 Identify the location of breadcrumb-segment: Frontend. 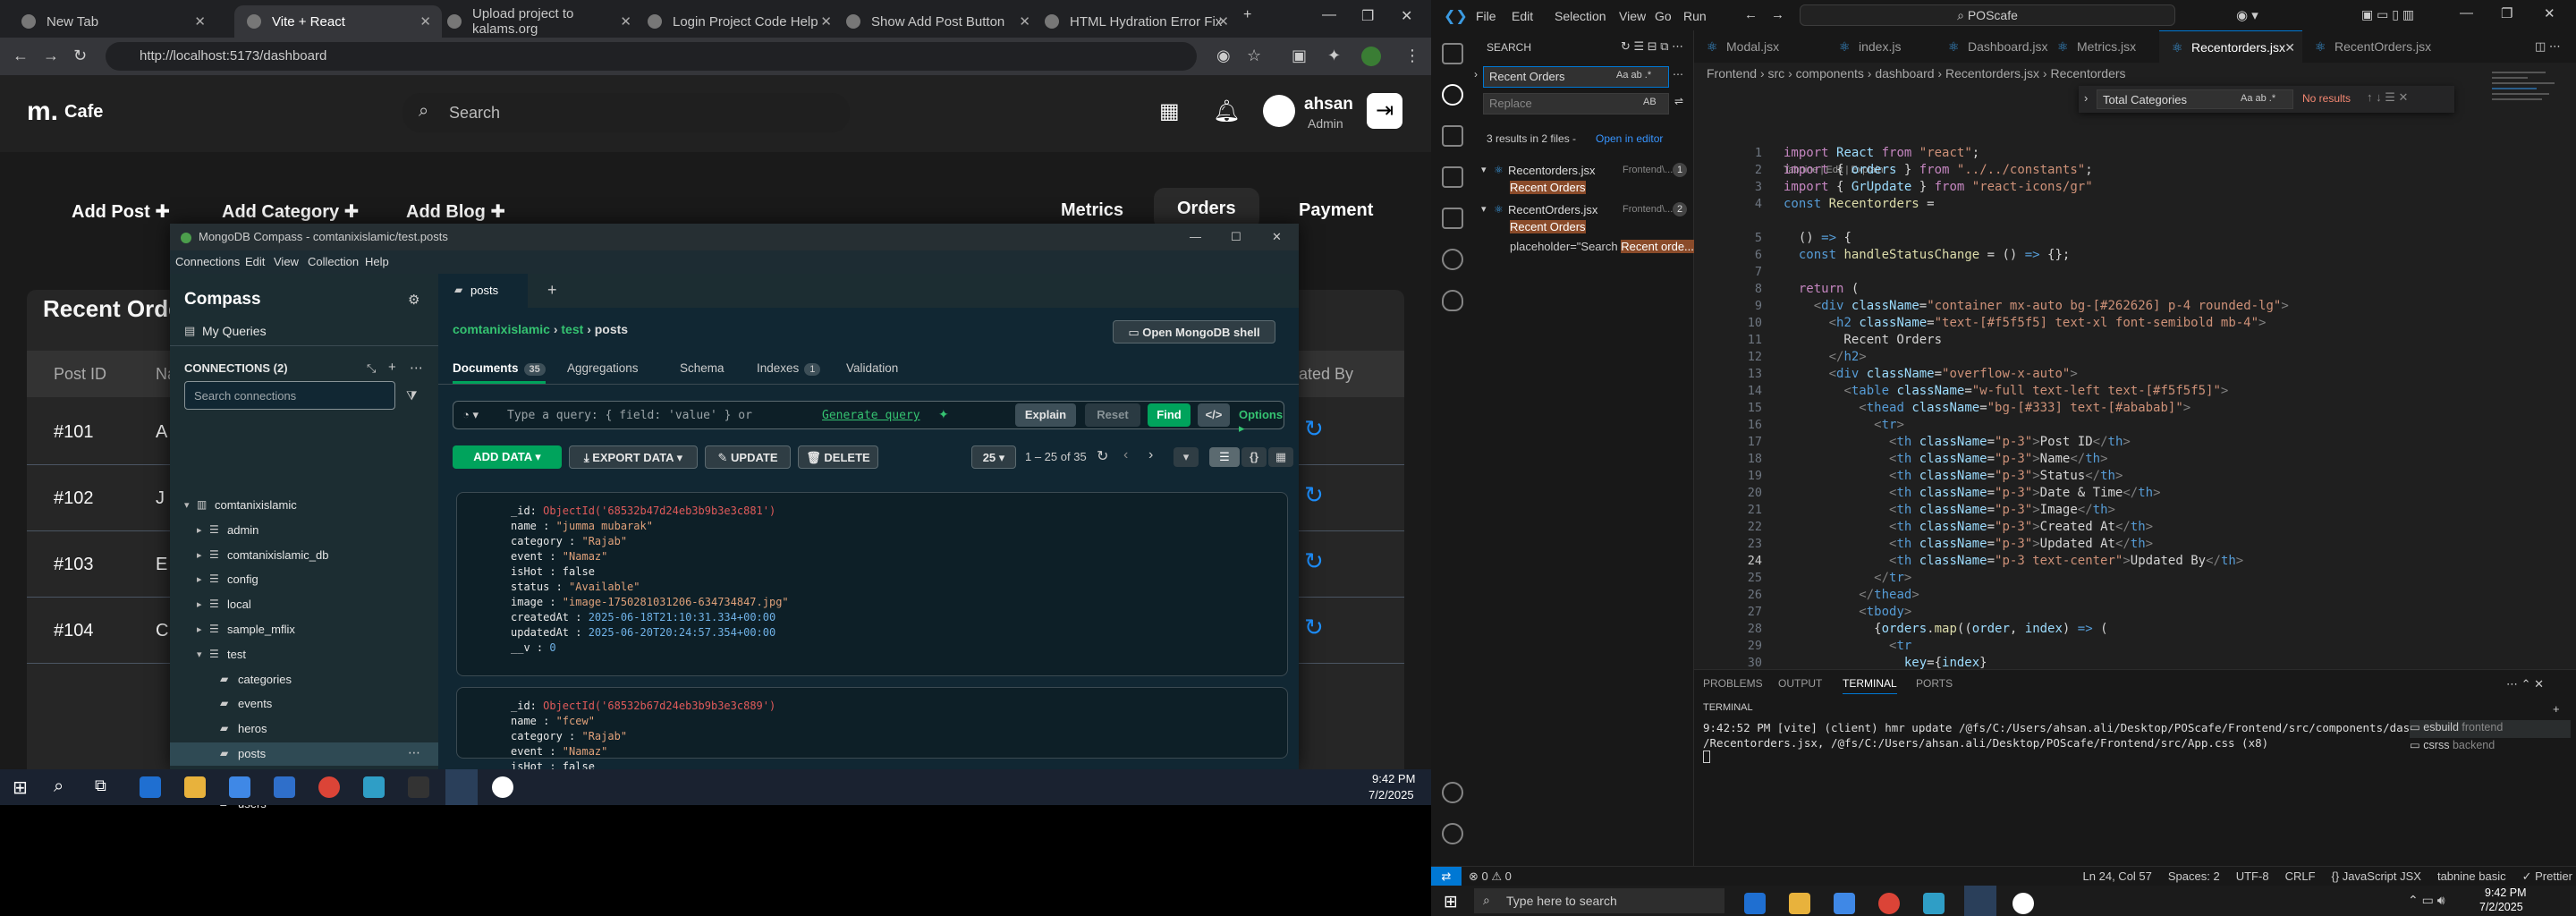
(1732, 73).